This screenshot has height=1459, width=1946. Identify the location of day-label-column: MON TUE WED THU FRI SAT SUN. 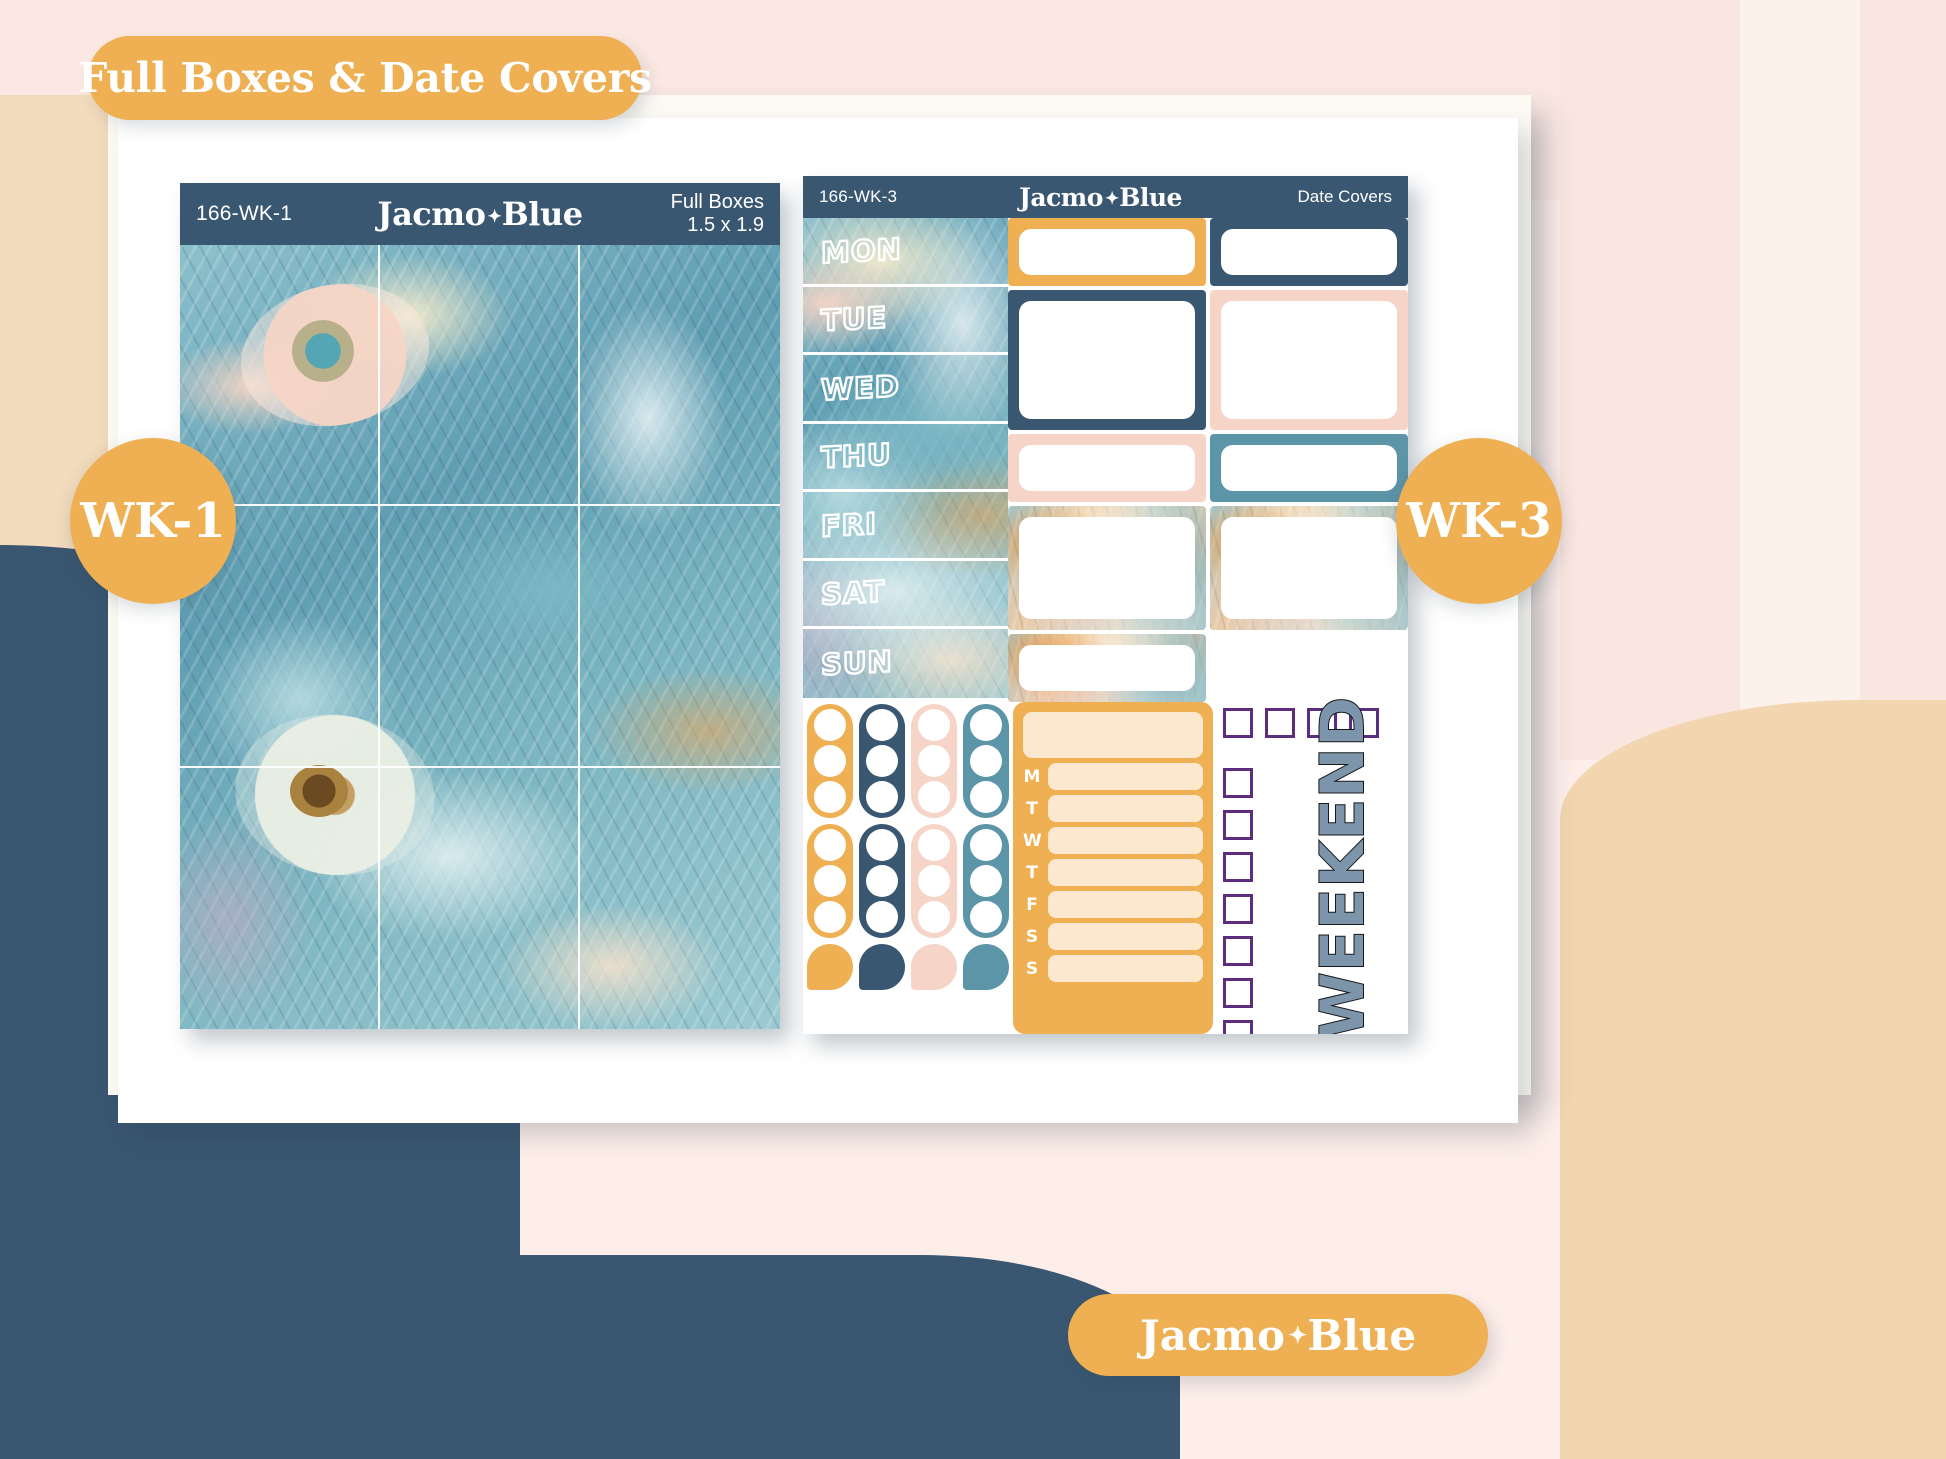
(905, 458).